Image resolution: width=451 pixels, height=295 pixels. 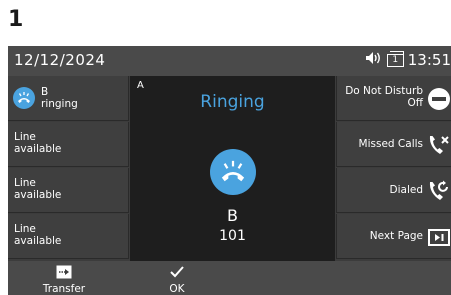 I want to click on ok-softkey: OK, so click(x=177, y=278).